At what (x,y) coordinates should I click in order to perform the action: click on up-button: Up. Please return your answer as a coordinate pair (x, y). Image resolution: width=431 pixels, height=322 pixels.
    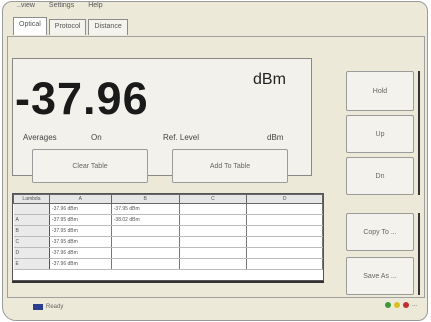
    Looking at the image, I should click on (380, 134).